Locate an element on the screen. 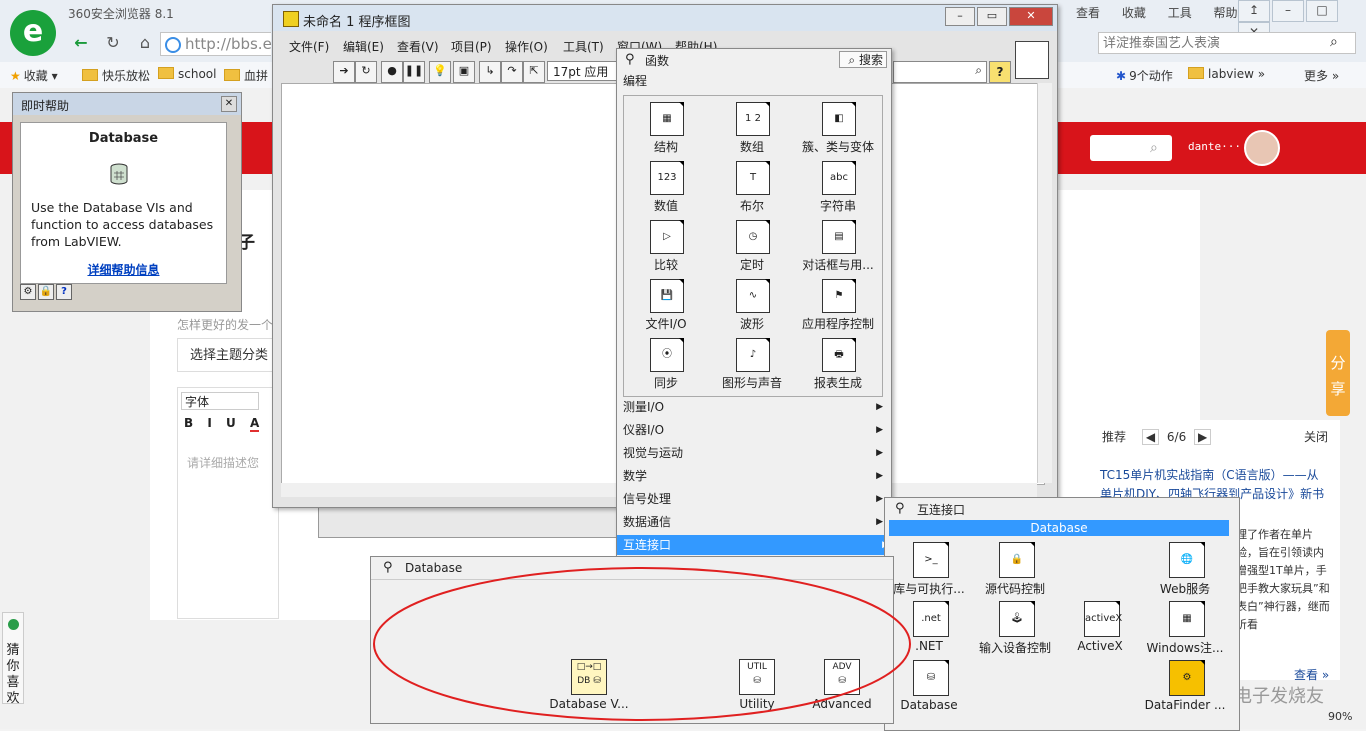 The image size is (1366, 731). palette-item-file-io: 💾 文件I/O is located at coordinates (666, 304).